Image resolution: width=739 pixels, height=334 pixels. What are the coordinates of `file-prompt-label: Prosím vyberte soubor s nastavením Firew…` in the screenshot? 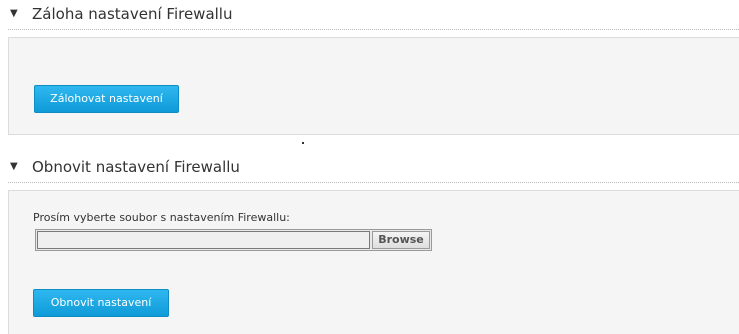 It's located at (161, 217).